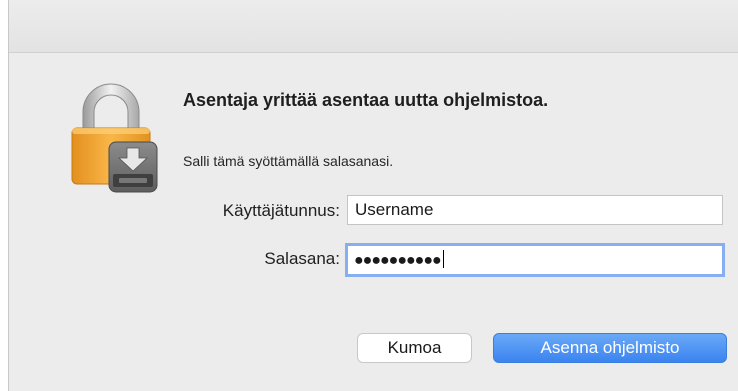  Describe the element at coordinates (443, 259) in the screenshot. I see `text-cursor` at that location.